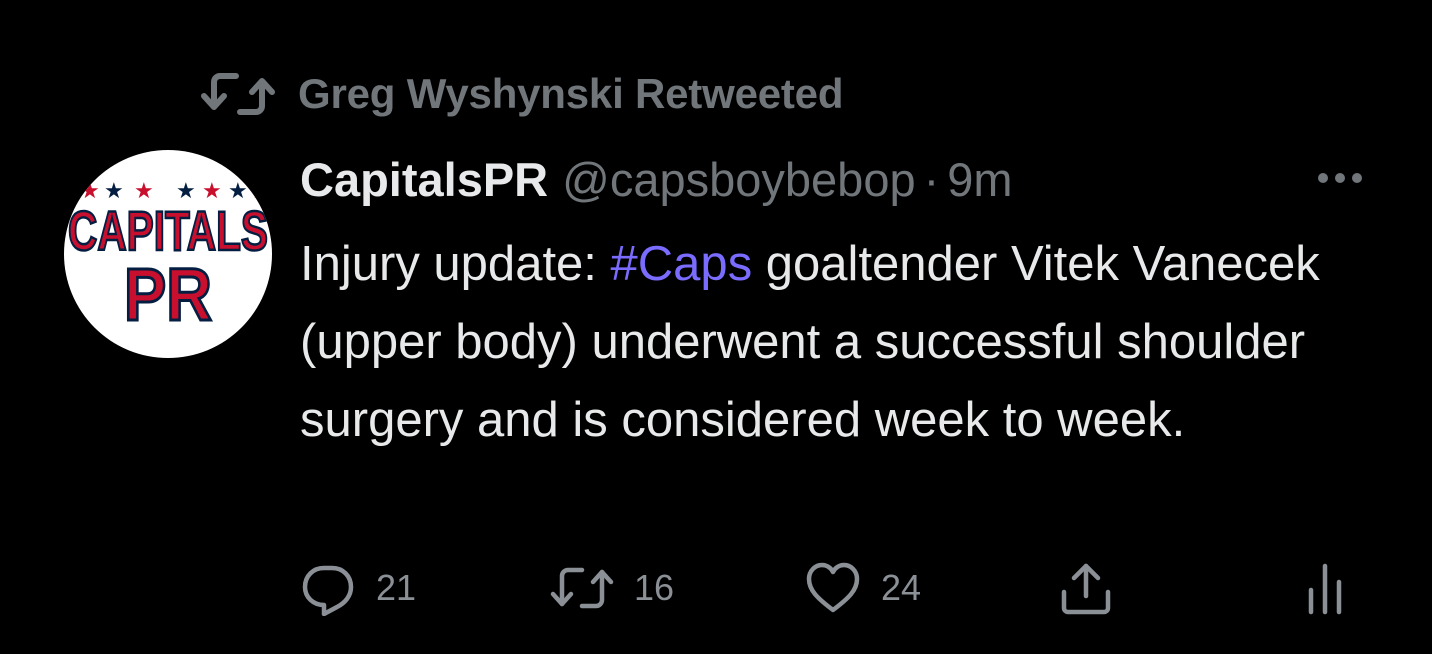  I want to click on more-button, so click(1340, 178).